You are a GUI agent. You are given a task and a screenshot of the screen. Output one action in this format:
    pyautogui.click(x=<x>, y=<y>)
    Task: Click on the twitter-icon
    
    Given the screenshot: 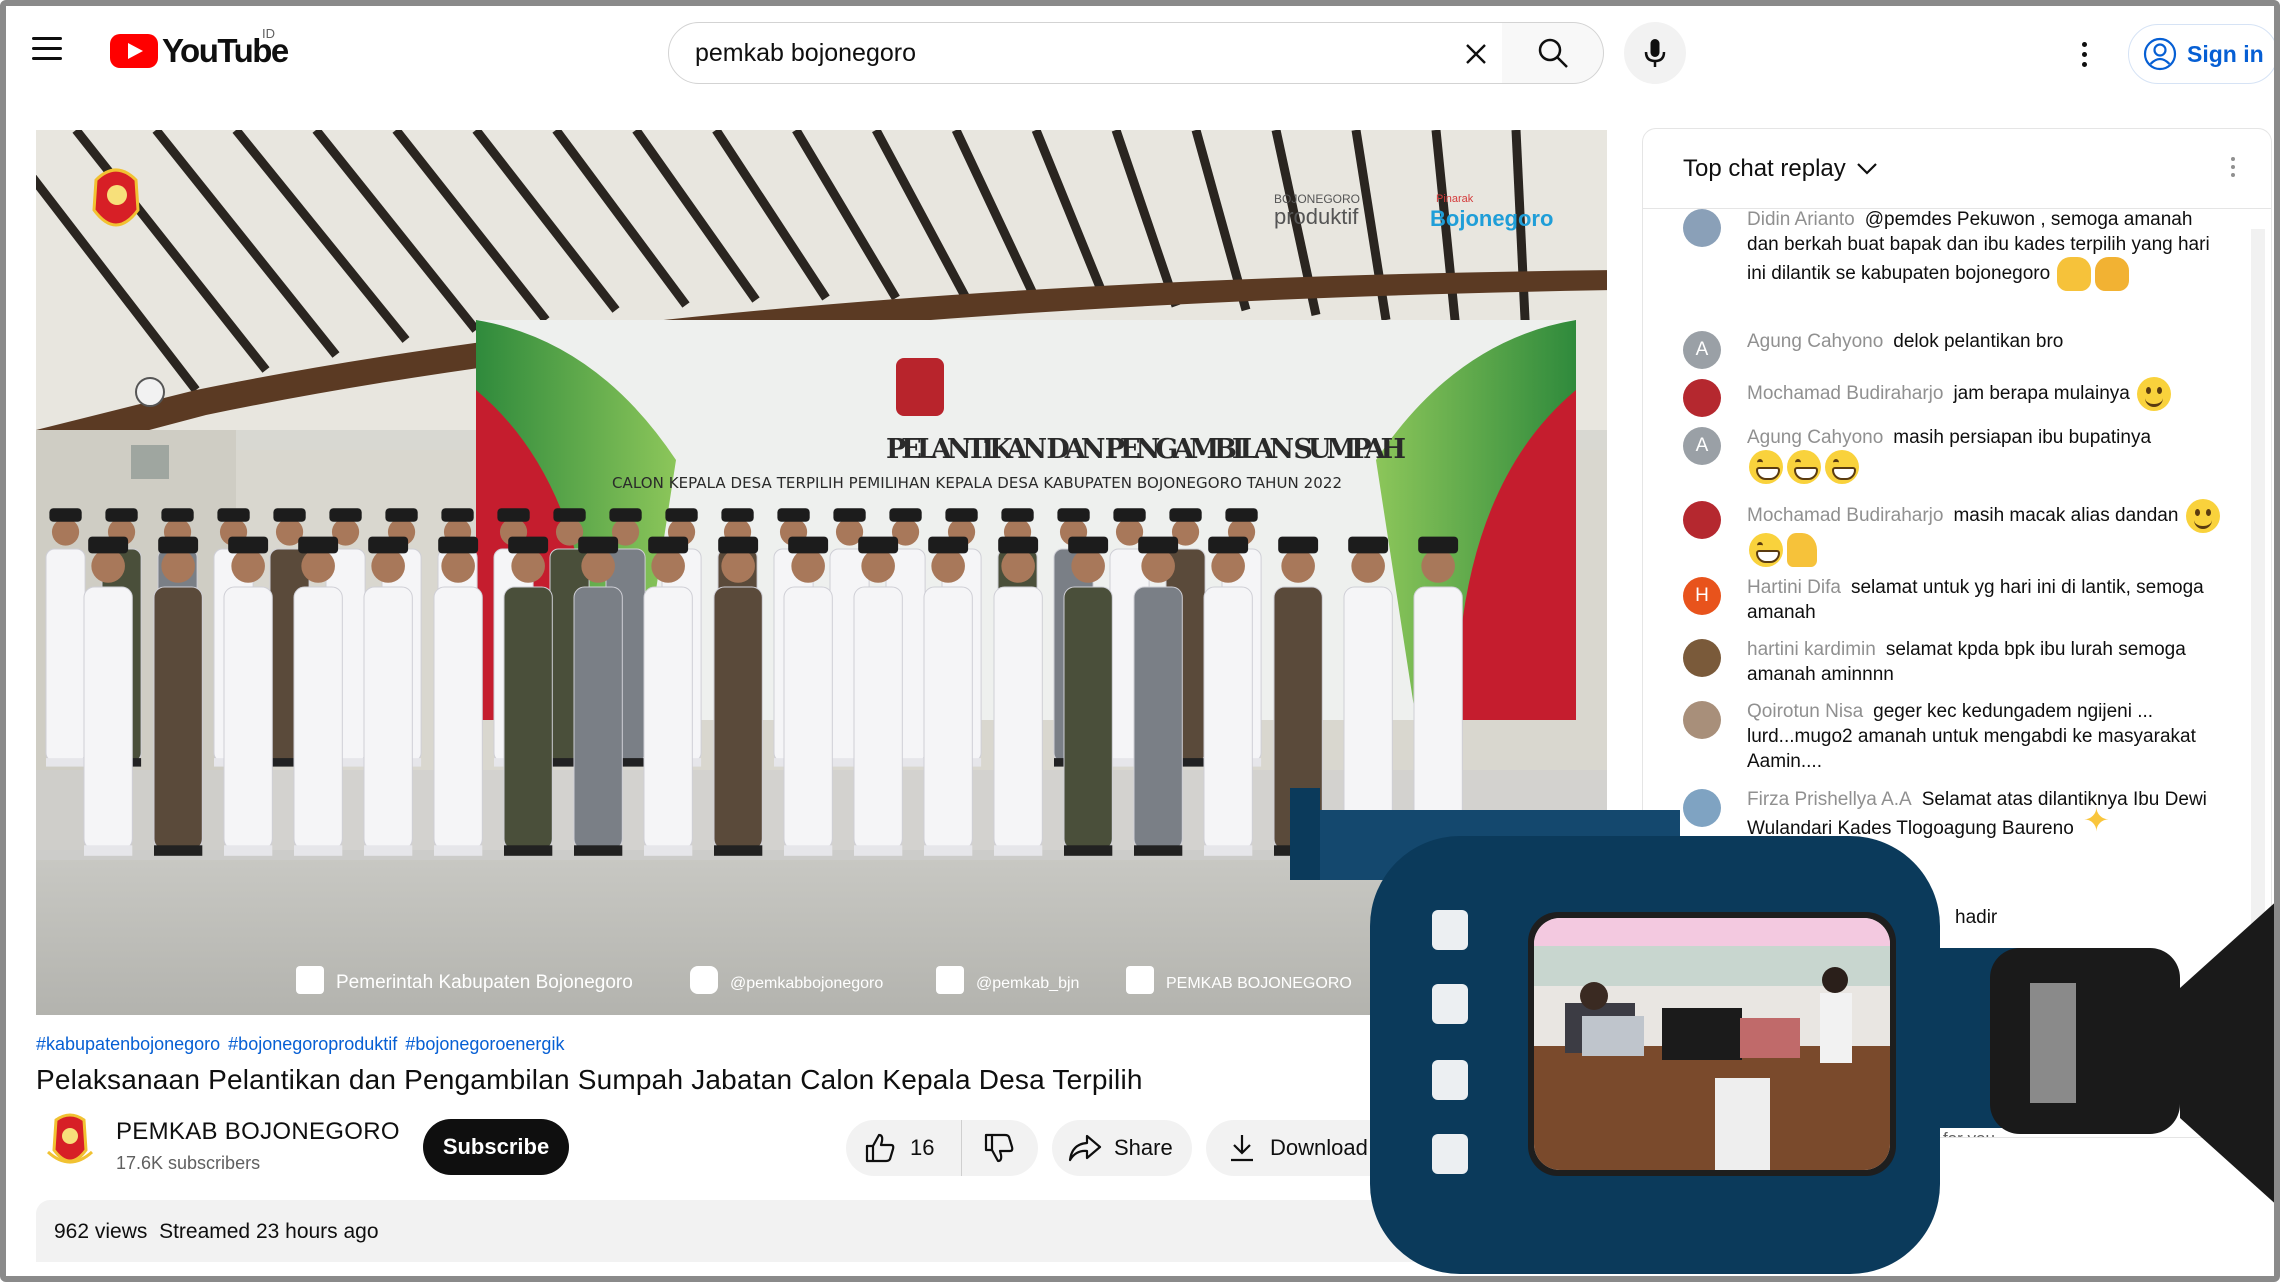 What is the action you would take?
    pyautogui.click(x=950, y=980)
    